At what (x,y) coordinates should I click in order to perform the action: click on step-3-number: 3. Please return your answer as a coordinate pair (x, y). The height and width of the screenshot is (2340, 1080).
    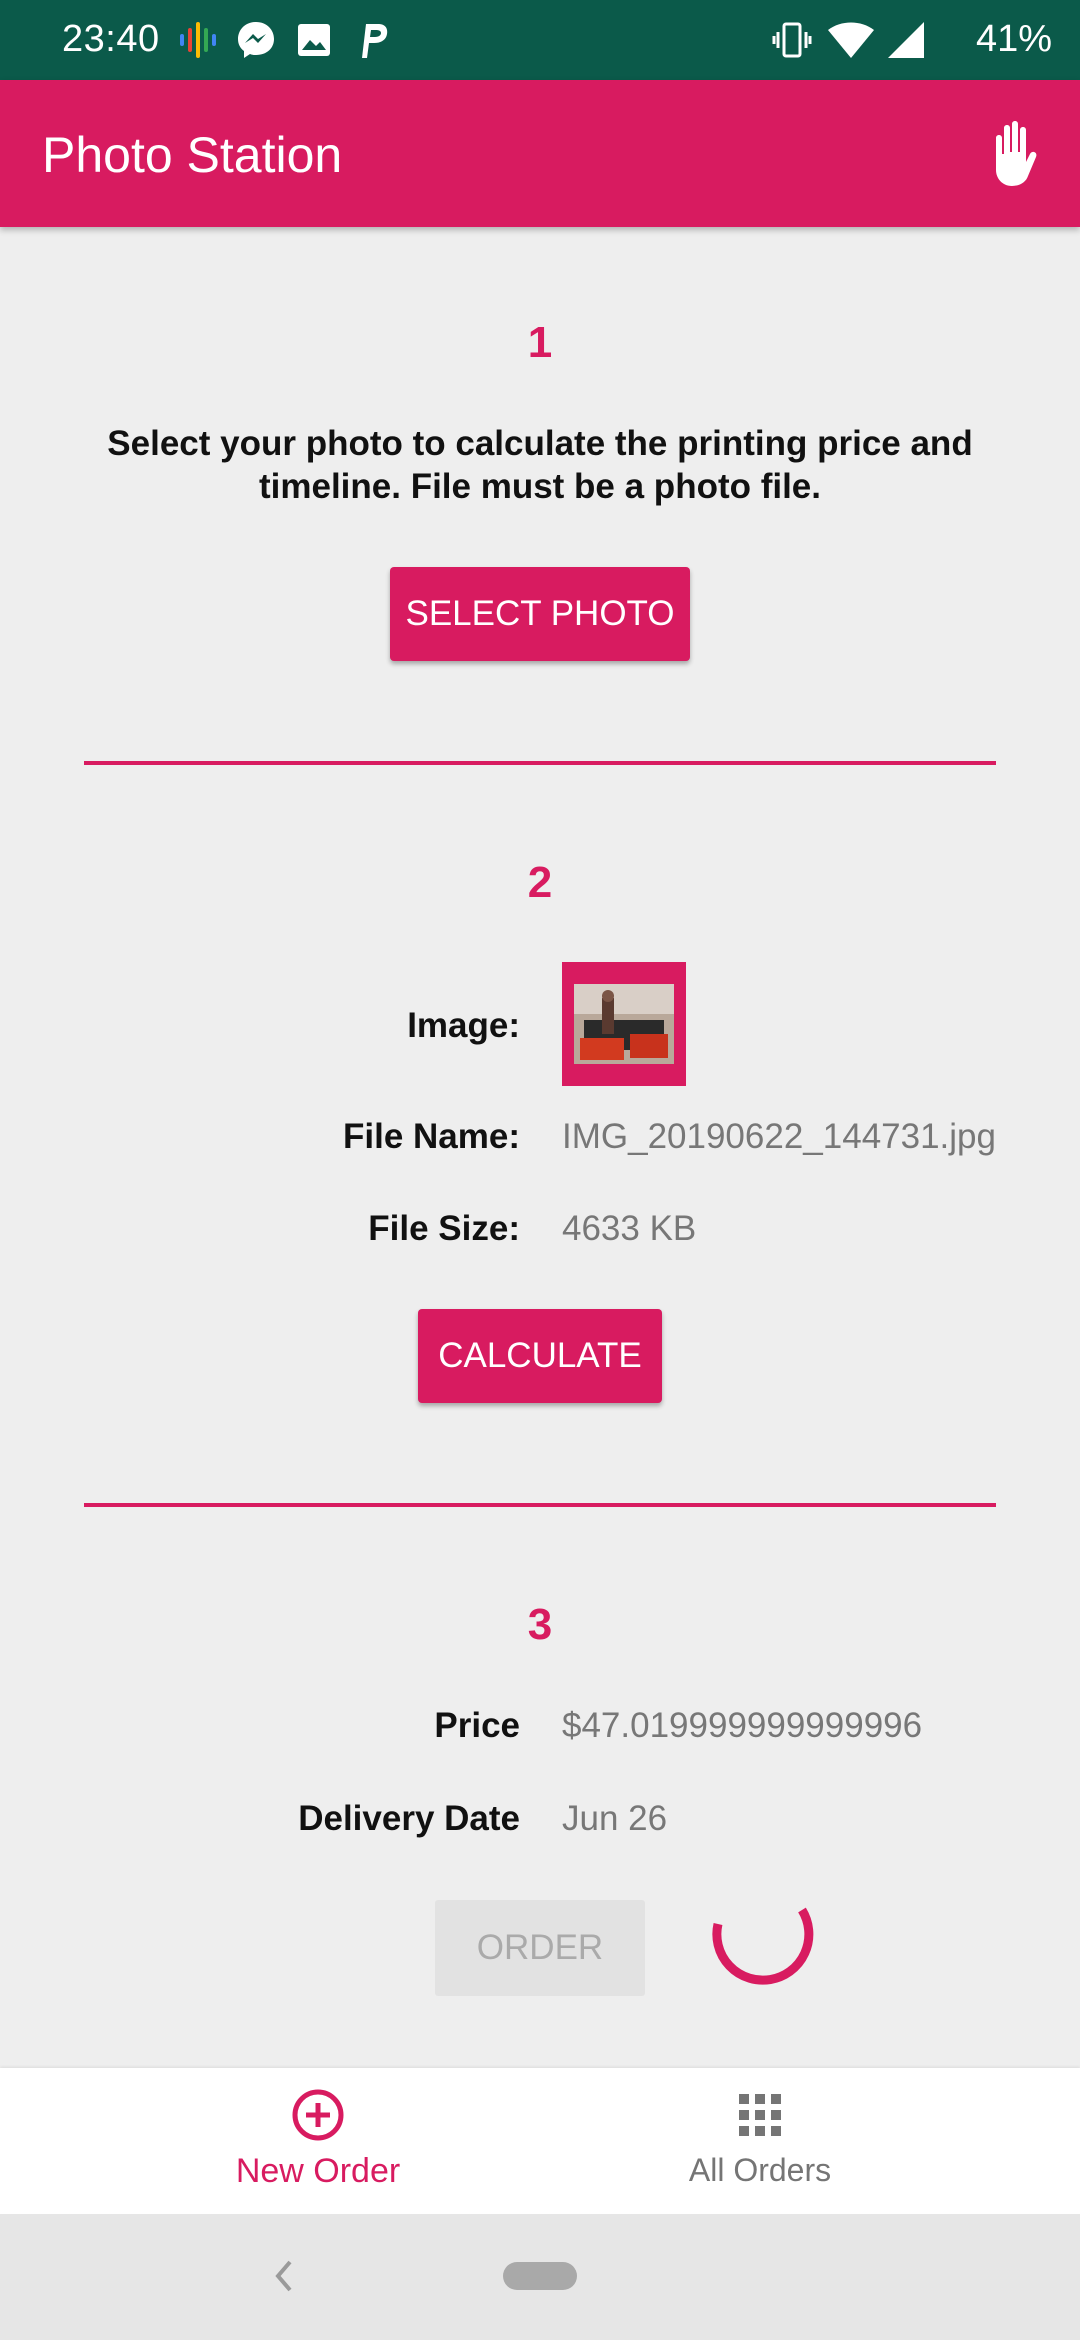
    Looking at the image, I should click on (540, 1624).